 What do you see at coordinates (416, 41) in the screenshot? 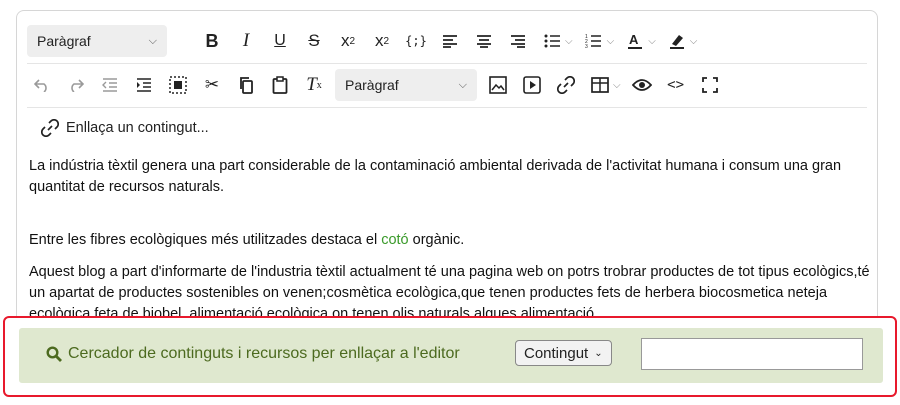
I see `inline-code-button: {;}` at bounding box center [416, 41].